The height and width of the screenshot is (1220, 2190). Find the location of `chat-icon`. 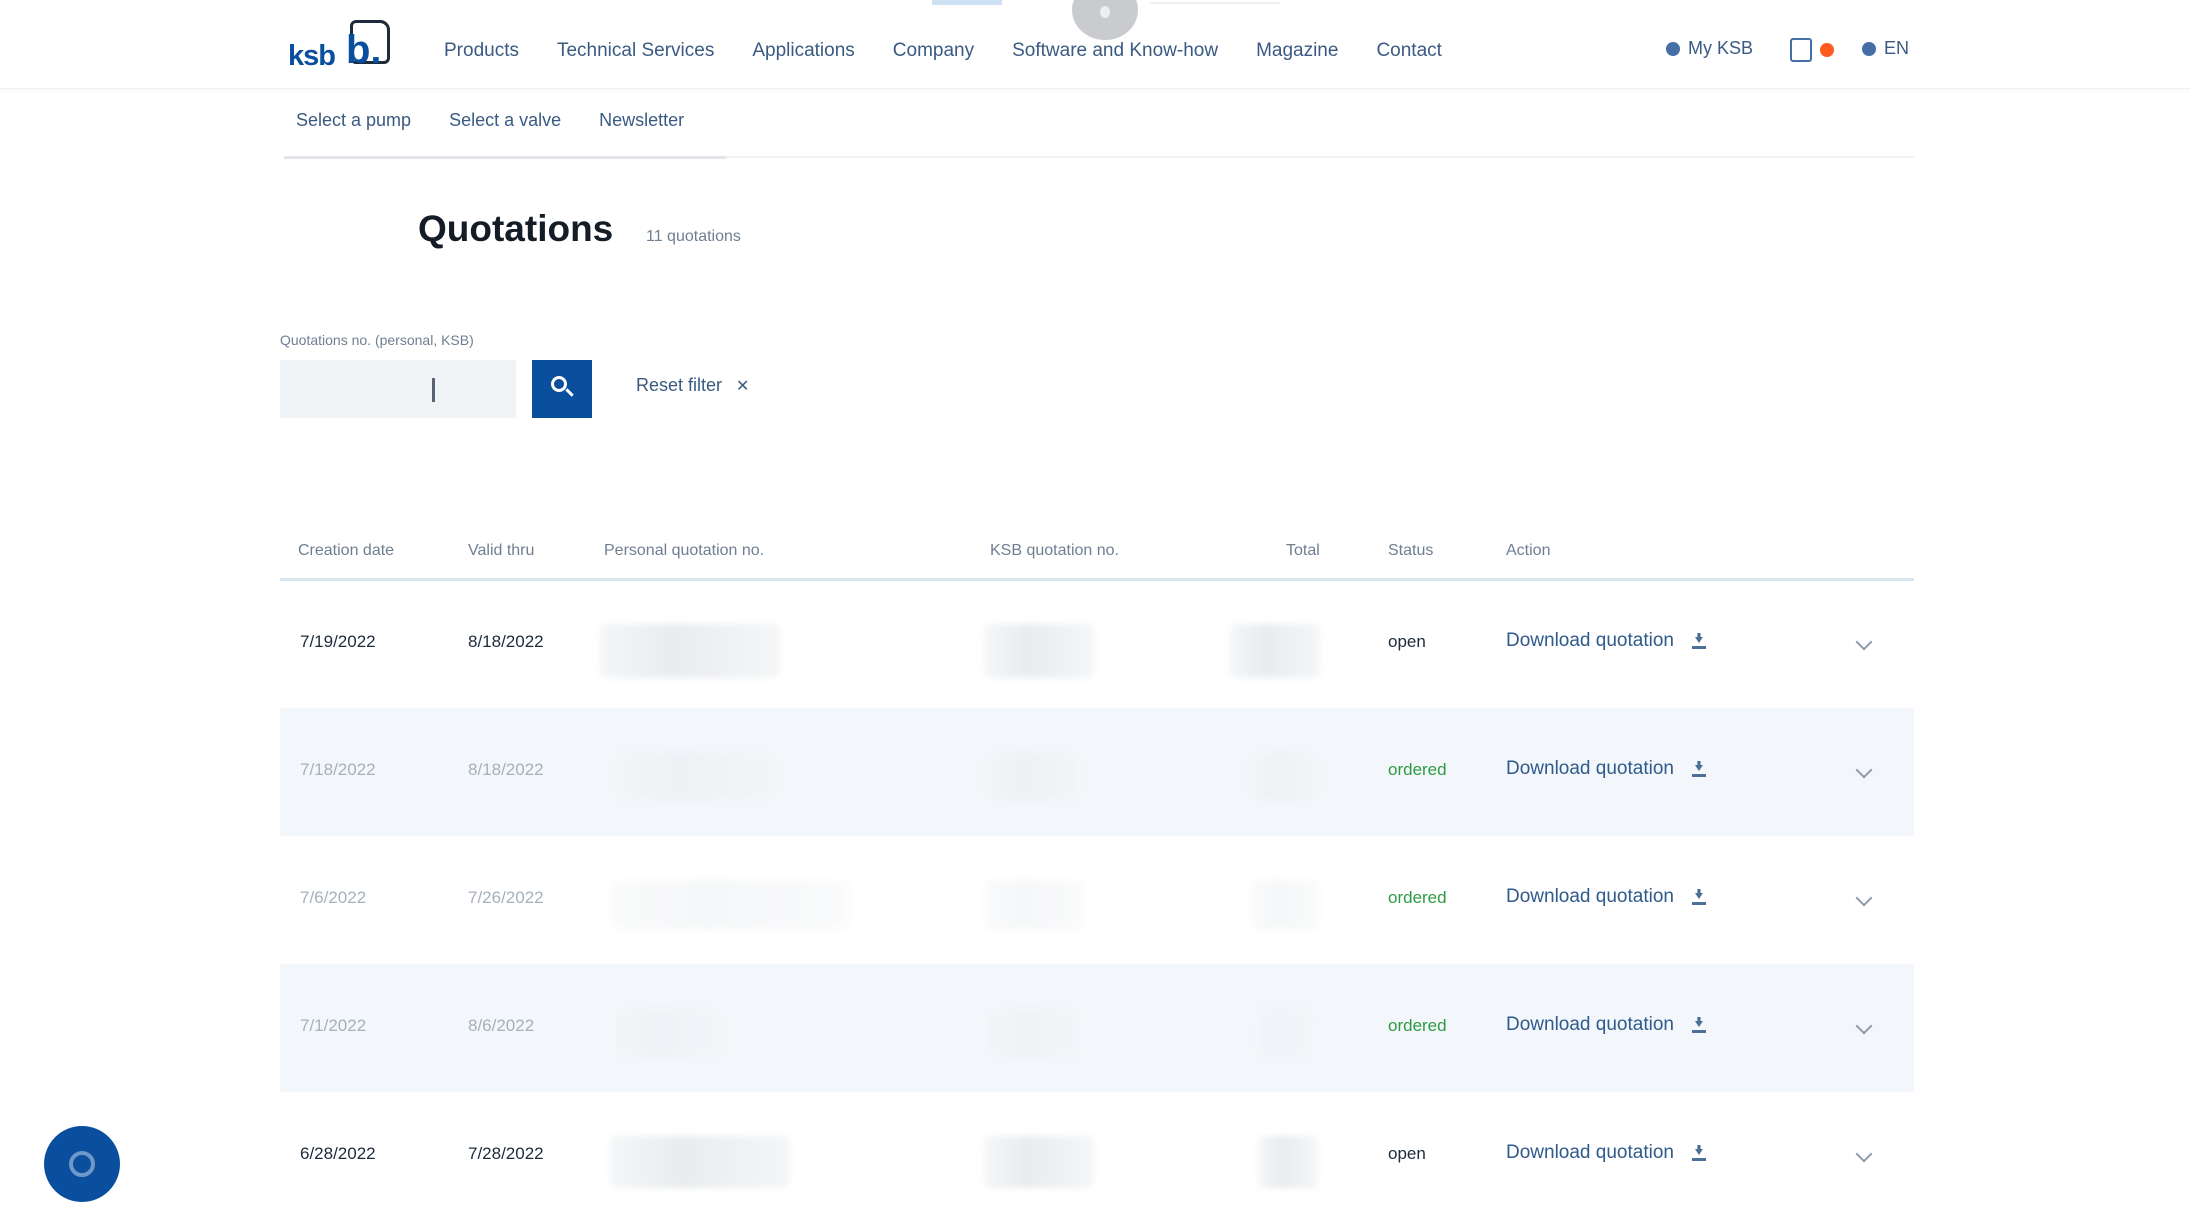

chat-icon is located at coordinates (82, 1164).